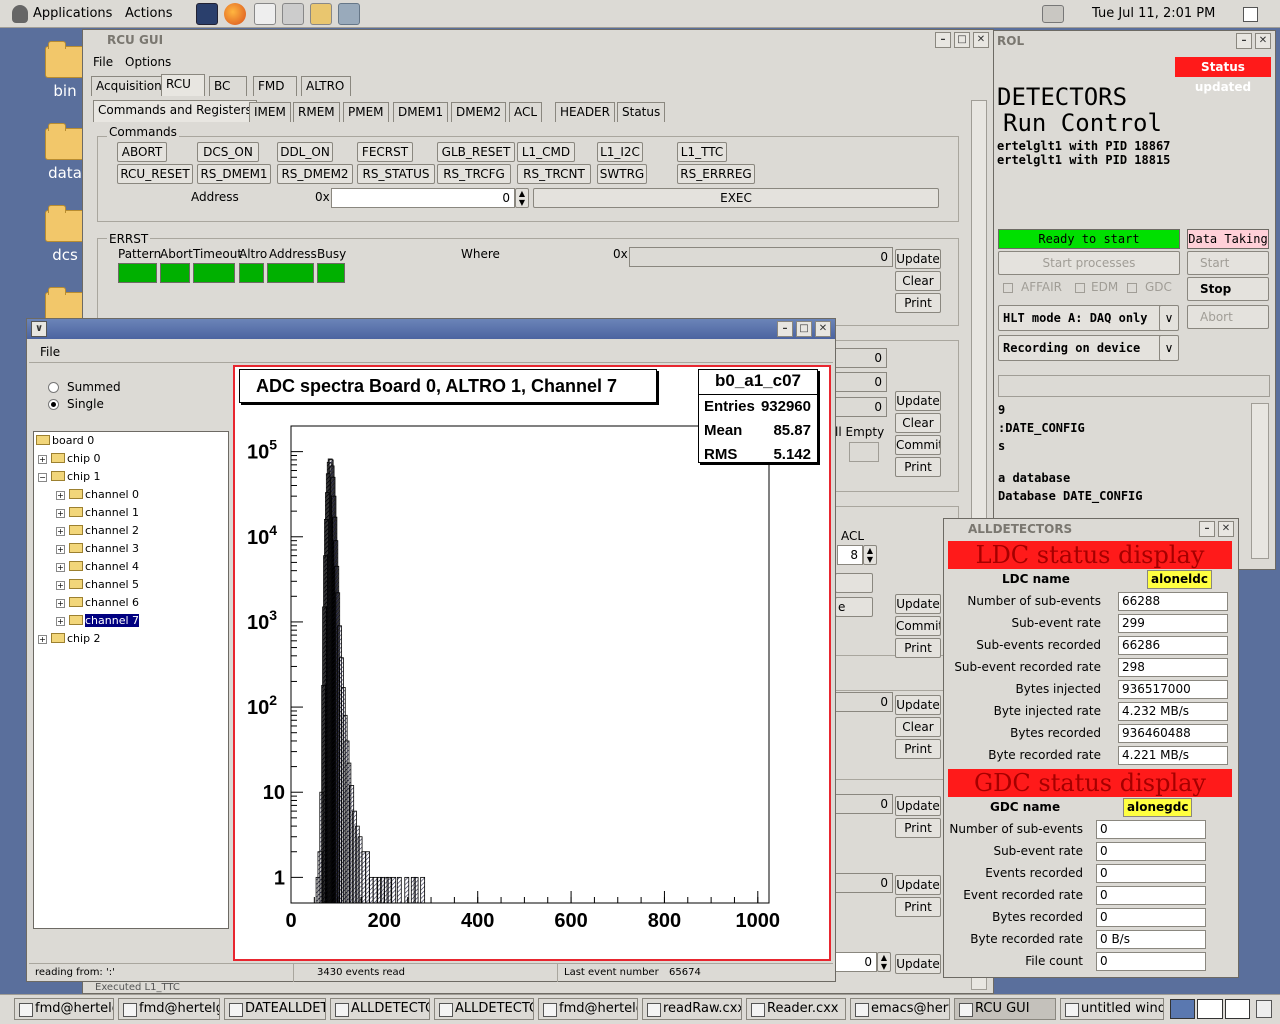 This screenshot has height=1024, width=1280. I want to click on acl-spinner-input: 8, so click(850, 555).